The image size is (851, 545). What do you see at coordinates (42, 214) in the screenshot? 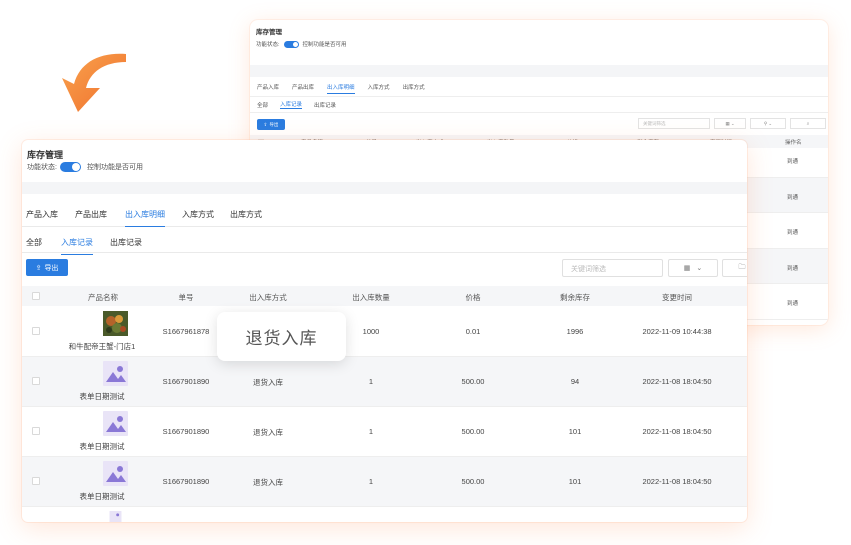
I see `tab-product-in: 产品入库` at bounding box center [42, 214].